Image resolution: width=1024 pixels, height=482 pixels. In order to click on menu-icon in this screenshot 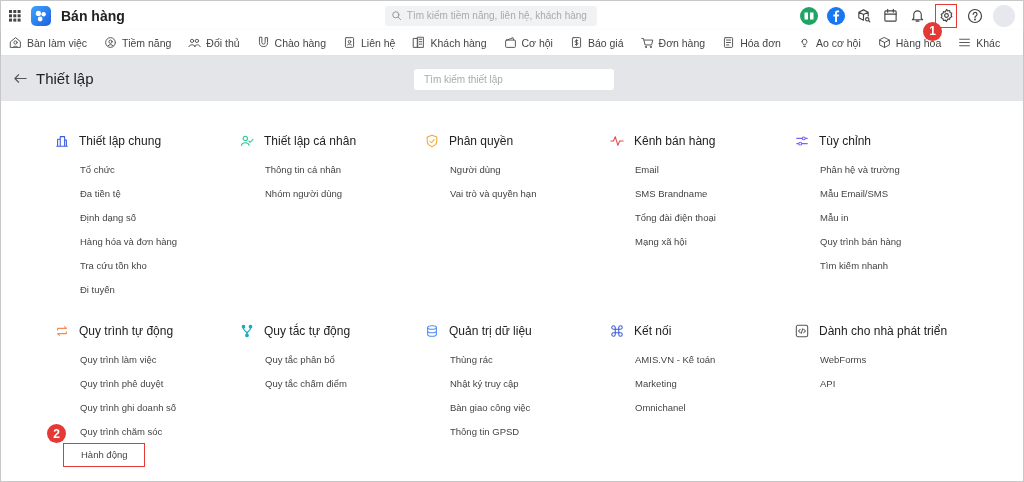, I will do `click(965, 42)`.